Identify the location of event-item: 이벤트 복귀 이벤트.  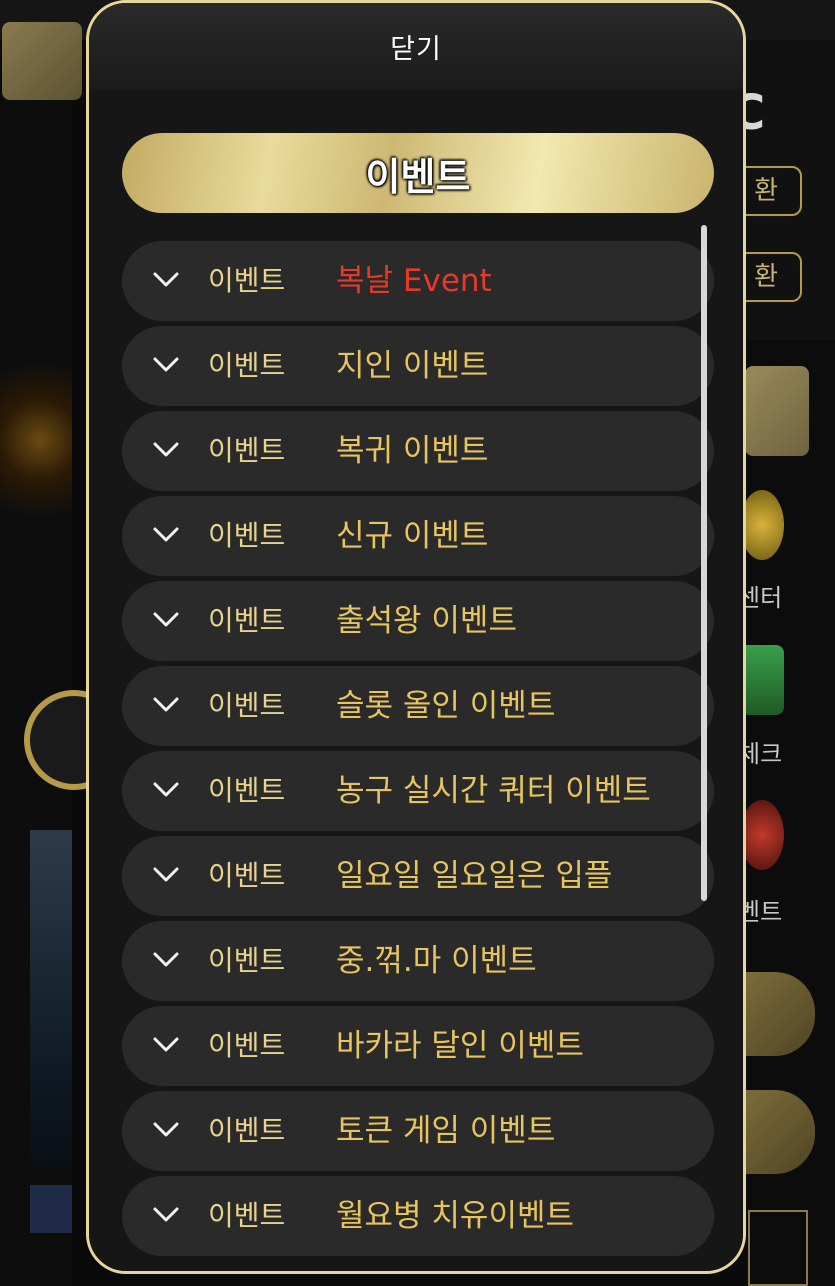
(418, 451).